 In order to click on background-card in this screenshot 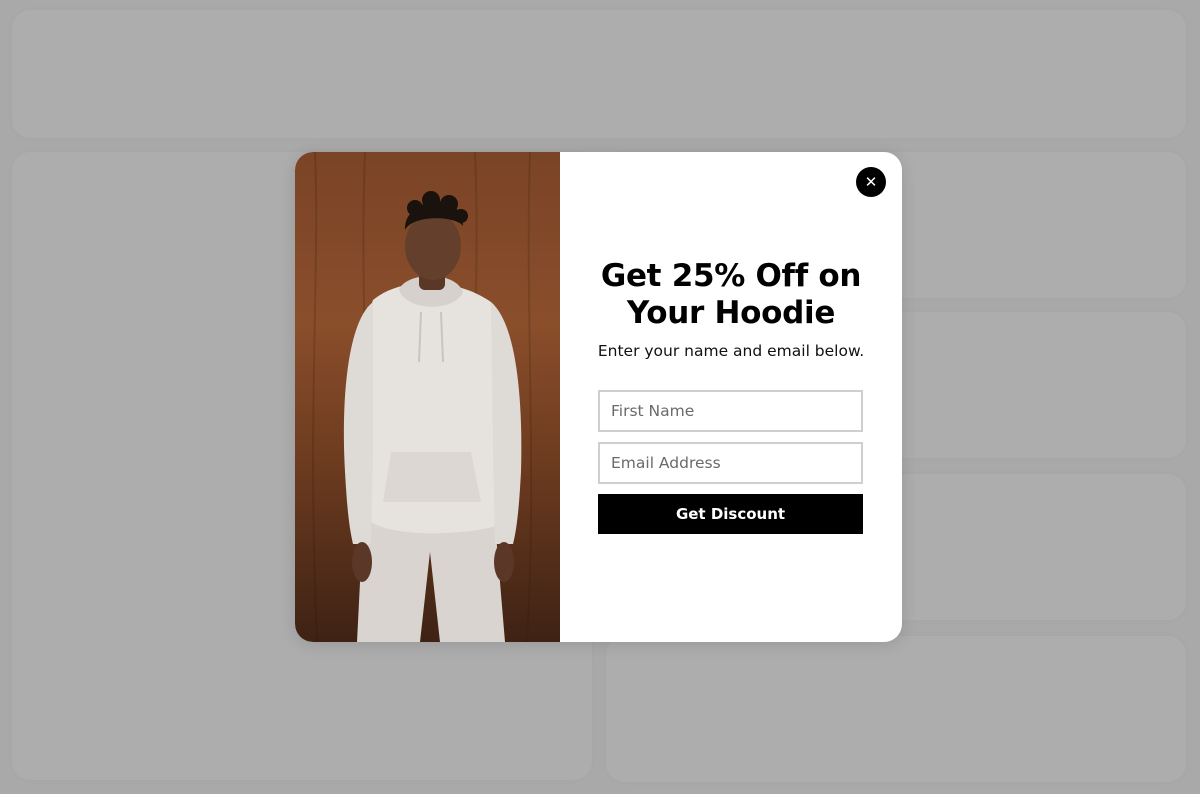, I will do `click(896, 709)`.